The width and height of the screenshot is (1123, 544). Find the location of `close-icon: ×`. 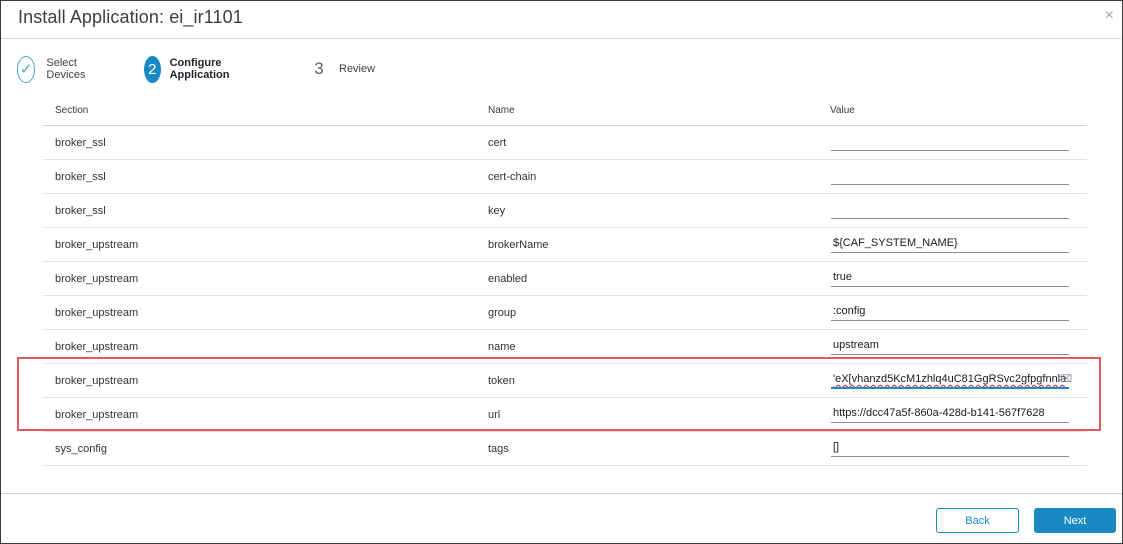

close-icon: × is located at coordinates (1109, 16).